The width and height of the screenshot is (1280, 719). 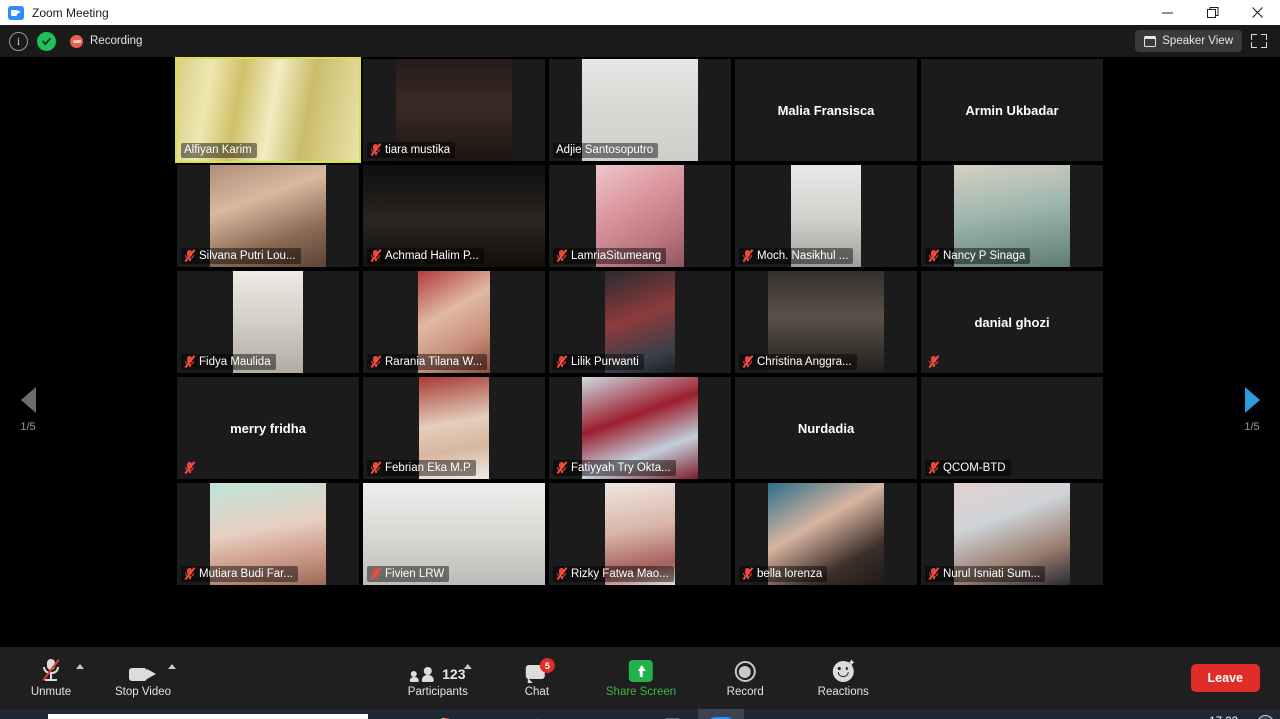 I want to click on participant-name: Febrian Eka M.P, so click(x=428, y=467).